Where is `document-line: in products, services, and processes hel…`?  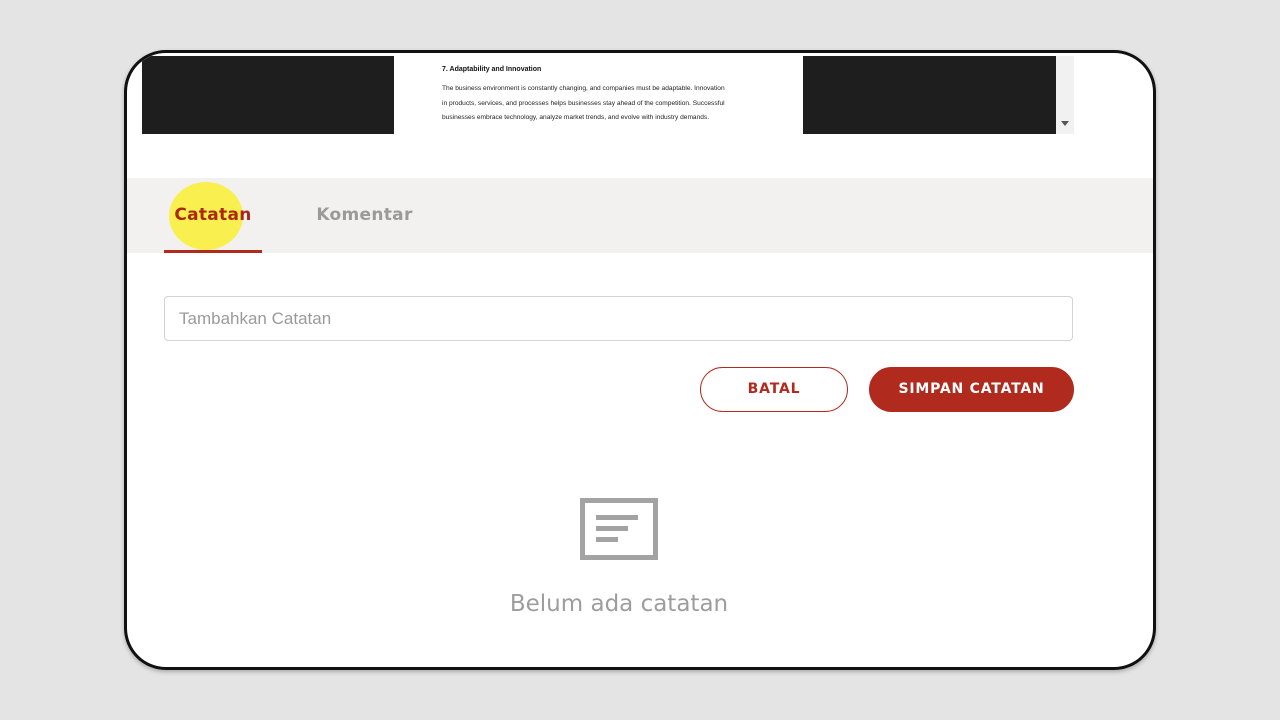
document-line: in products, services, and processes hel… is located at coordinates (583, 103).